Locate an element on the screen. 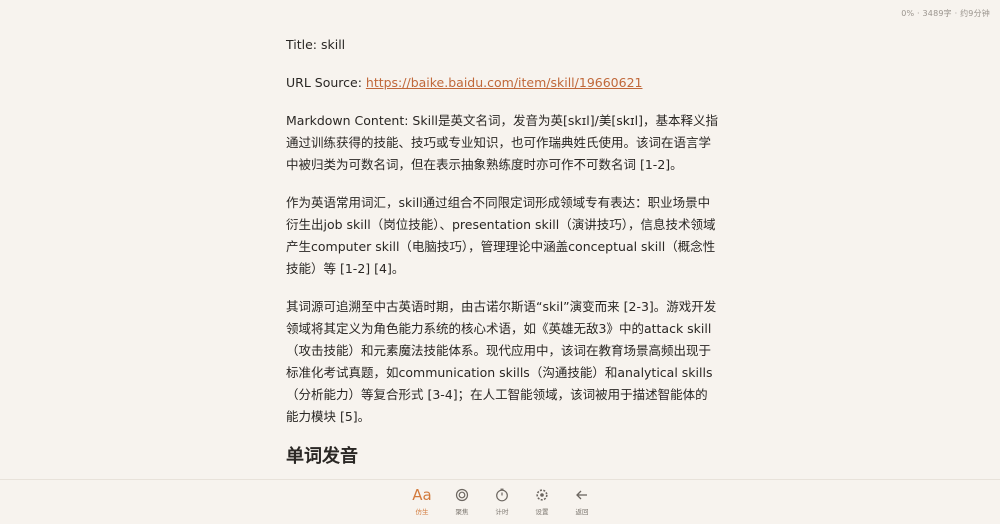  title-line: Title: skill is located at coordinates (316, 44).